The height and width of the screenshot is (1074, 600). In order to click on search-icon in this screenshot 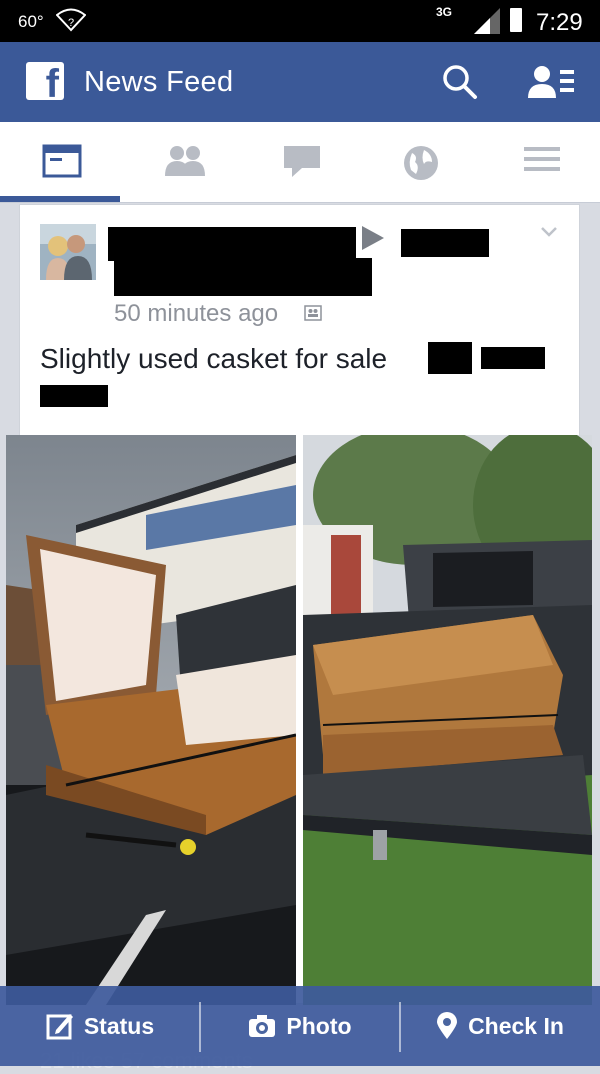, I will do `click(460, 82)`.